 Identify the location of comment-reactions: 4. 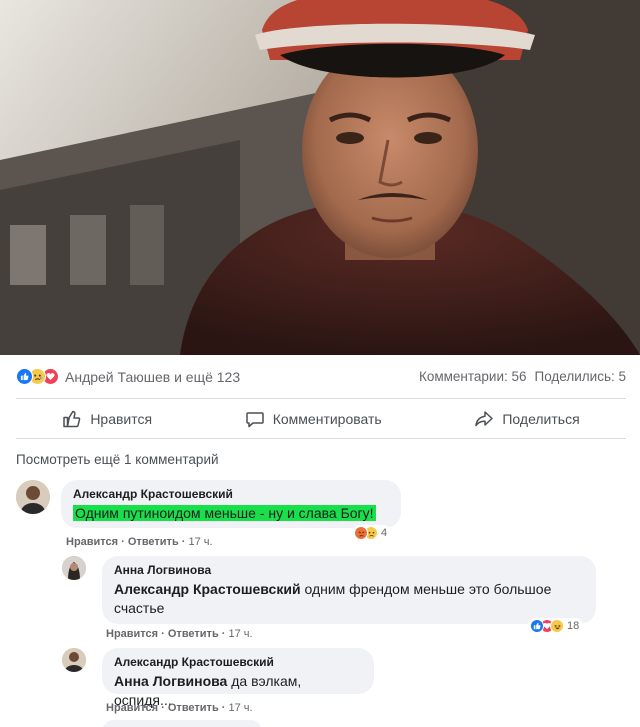
(372, 533).